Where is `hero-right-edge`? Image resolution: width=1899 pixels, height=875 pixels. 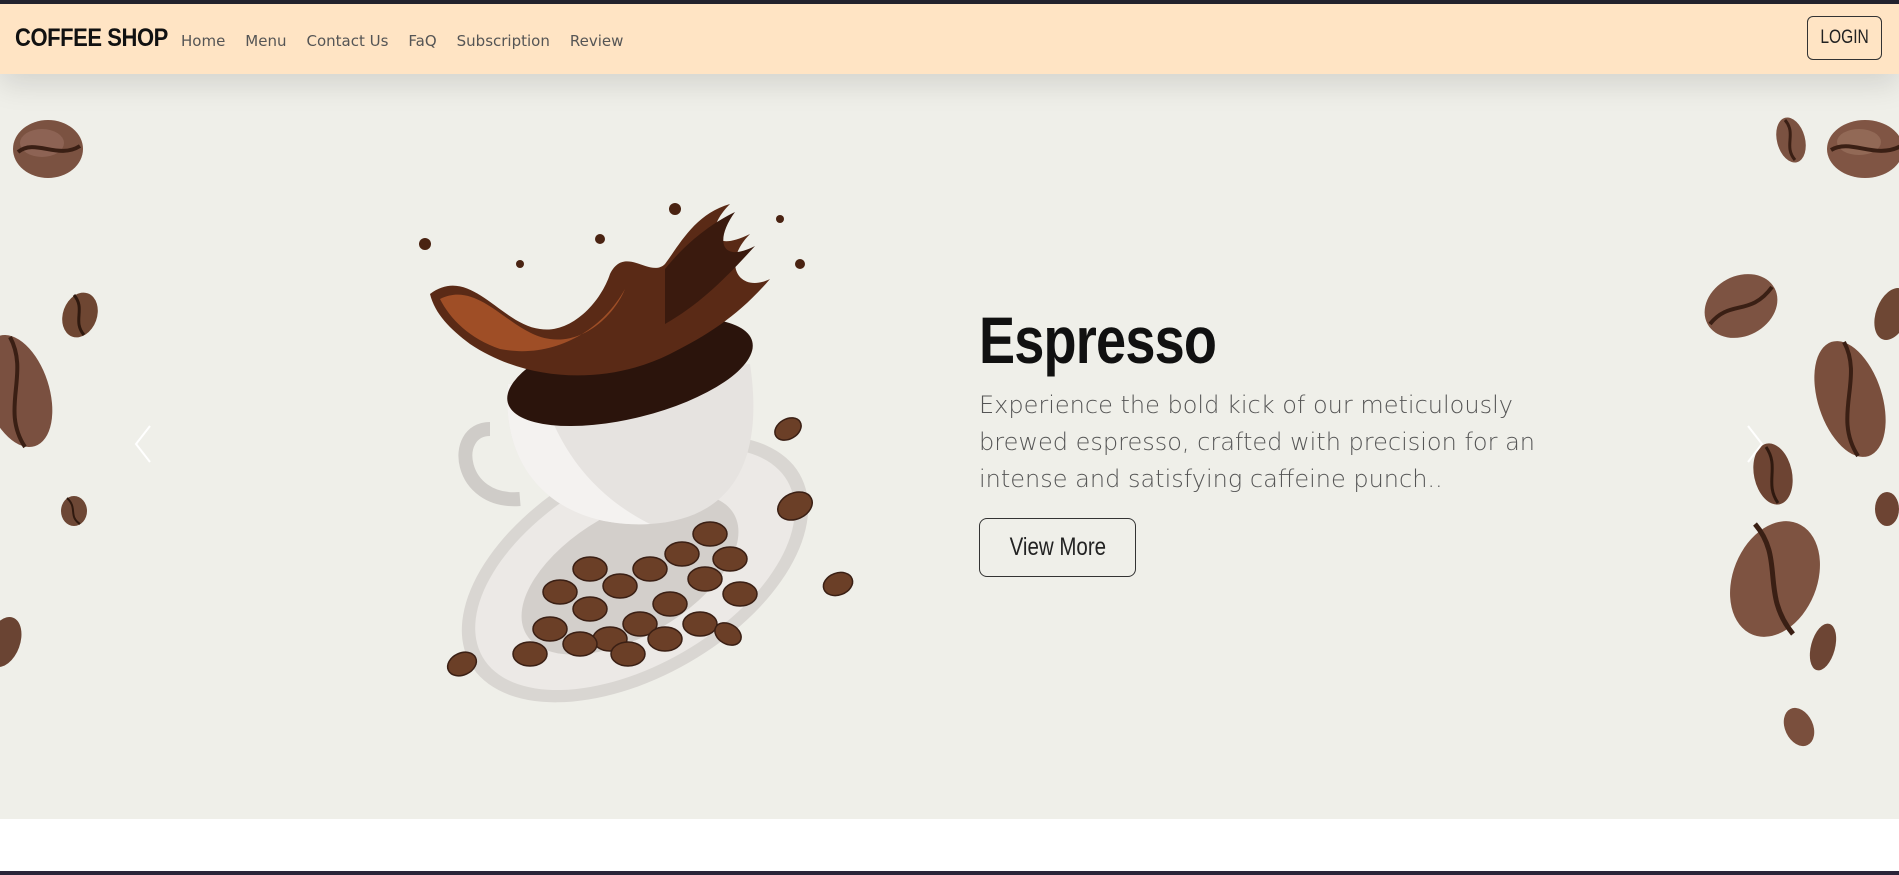 hero-right-edge is located at coordinates (1856, 411).